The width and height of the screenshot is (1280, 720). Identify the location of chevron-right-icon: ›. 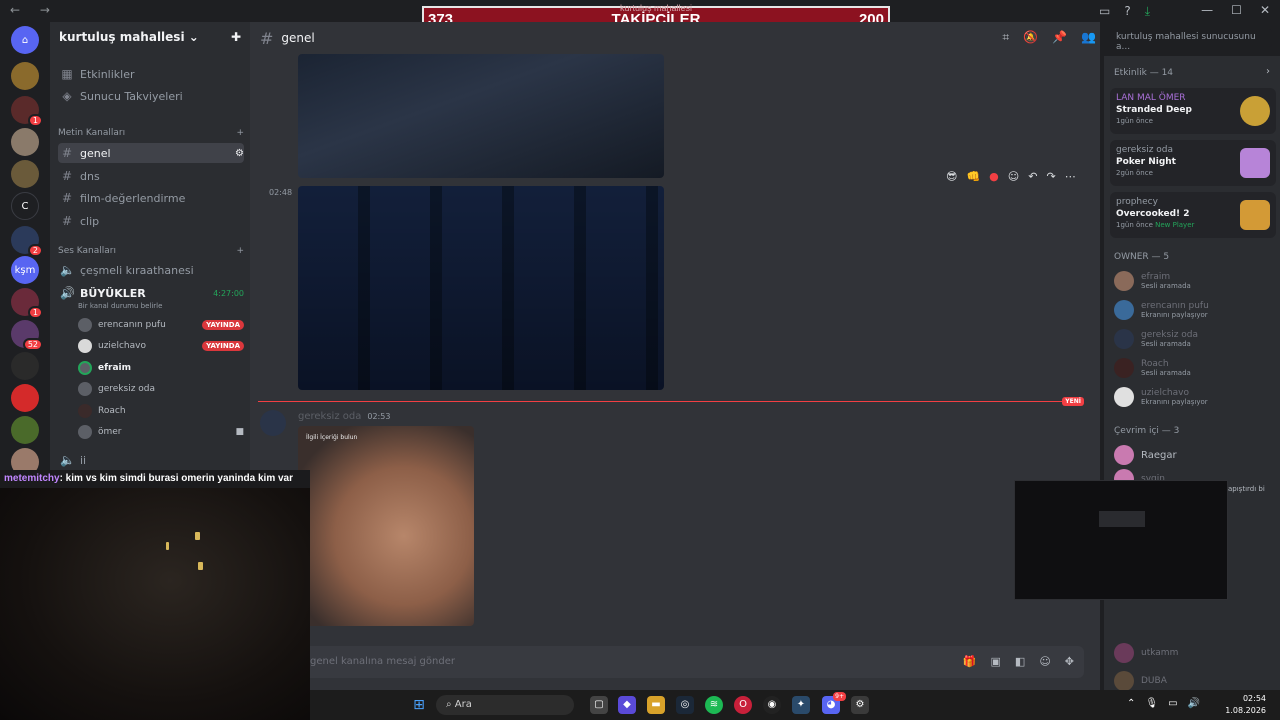
(1268, 71).